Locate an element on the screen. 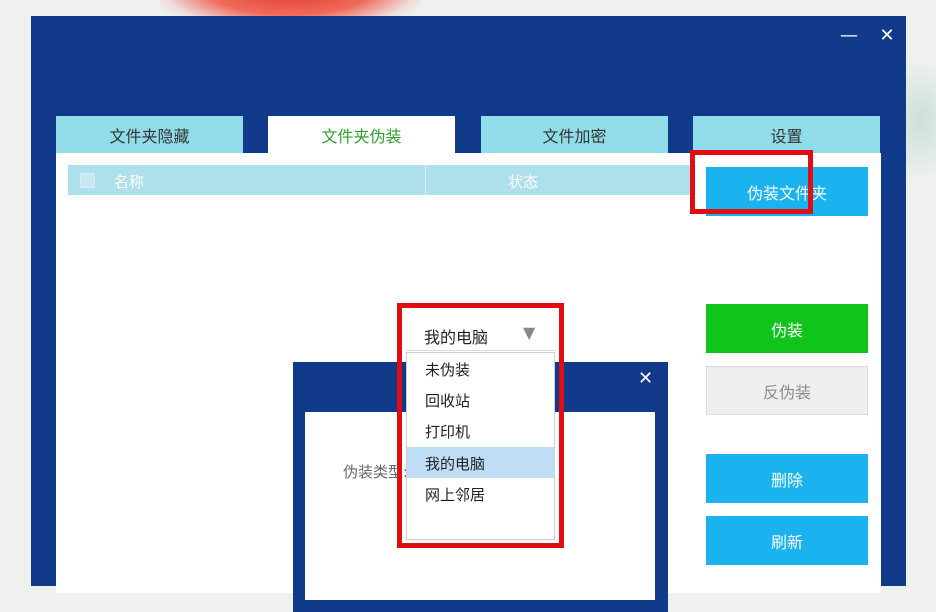 The height and width of the screenshot is (612, 936). tab-folder-disguise: 文件夹伪装 is located at coordinates (361, 134).